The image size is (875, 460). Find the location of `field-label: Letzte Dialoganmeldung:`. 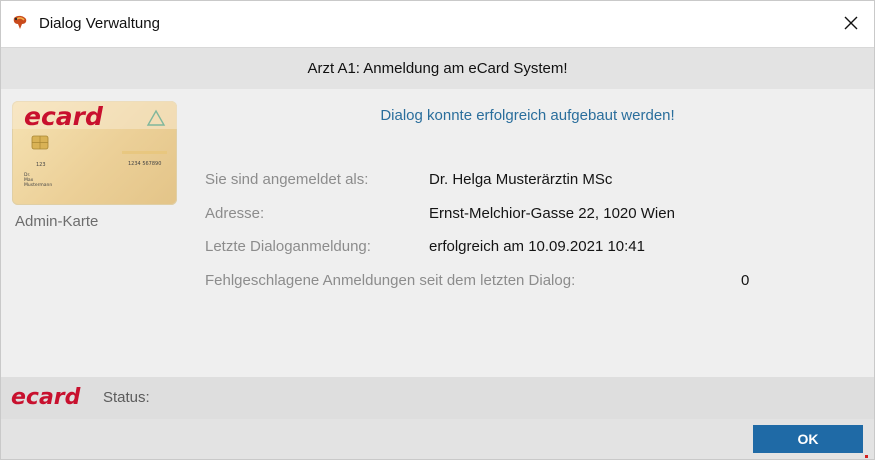

field-label: Letzte Dialoganmeldung: is located at coordinates (288, 246).